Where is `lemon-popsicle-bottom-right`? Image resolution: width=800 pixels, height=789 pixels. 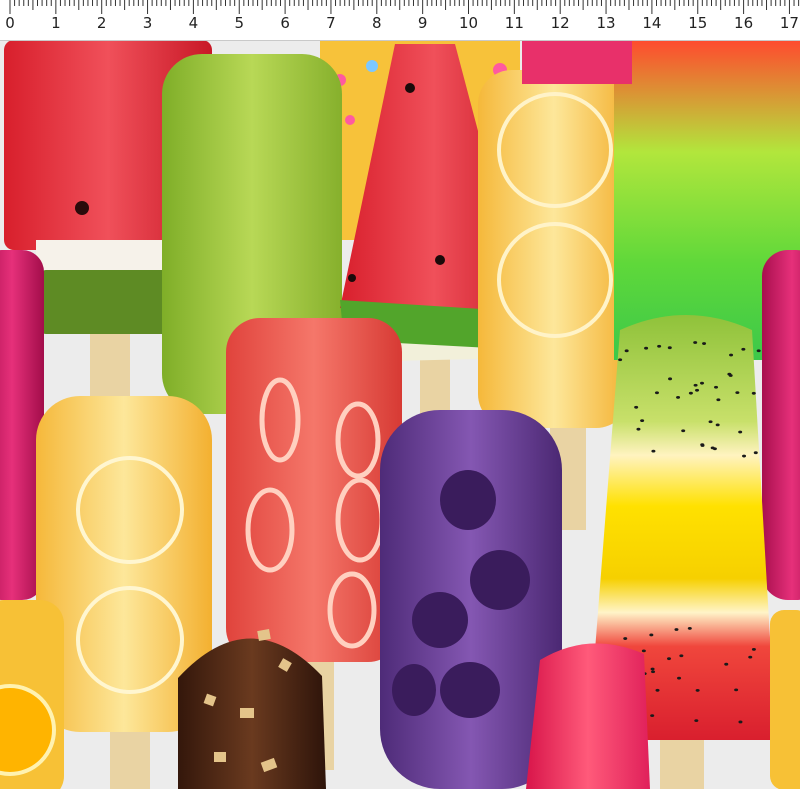
lemon-popsicle-bottom-right is located at coordinates (785, 699).